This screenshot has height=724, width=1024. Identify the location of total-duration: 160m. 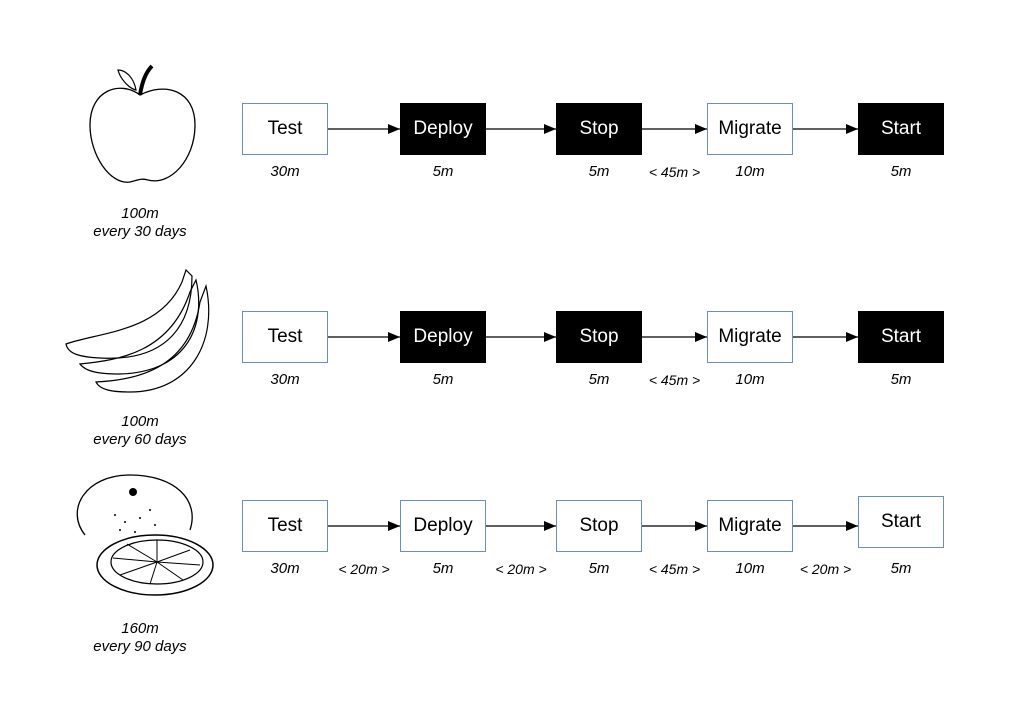
(140, 628).